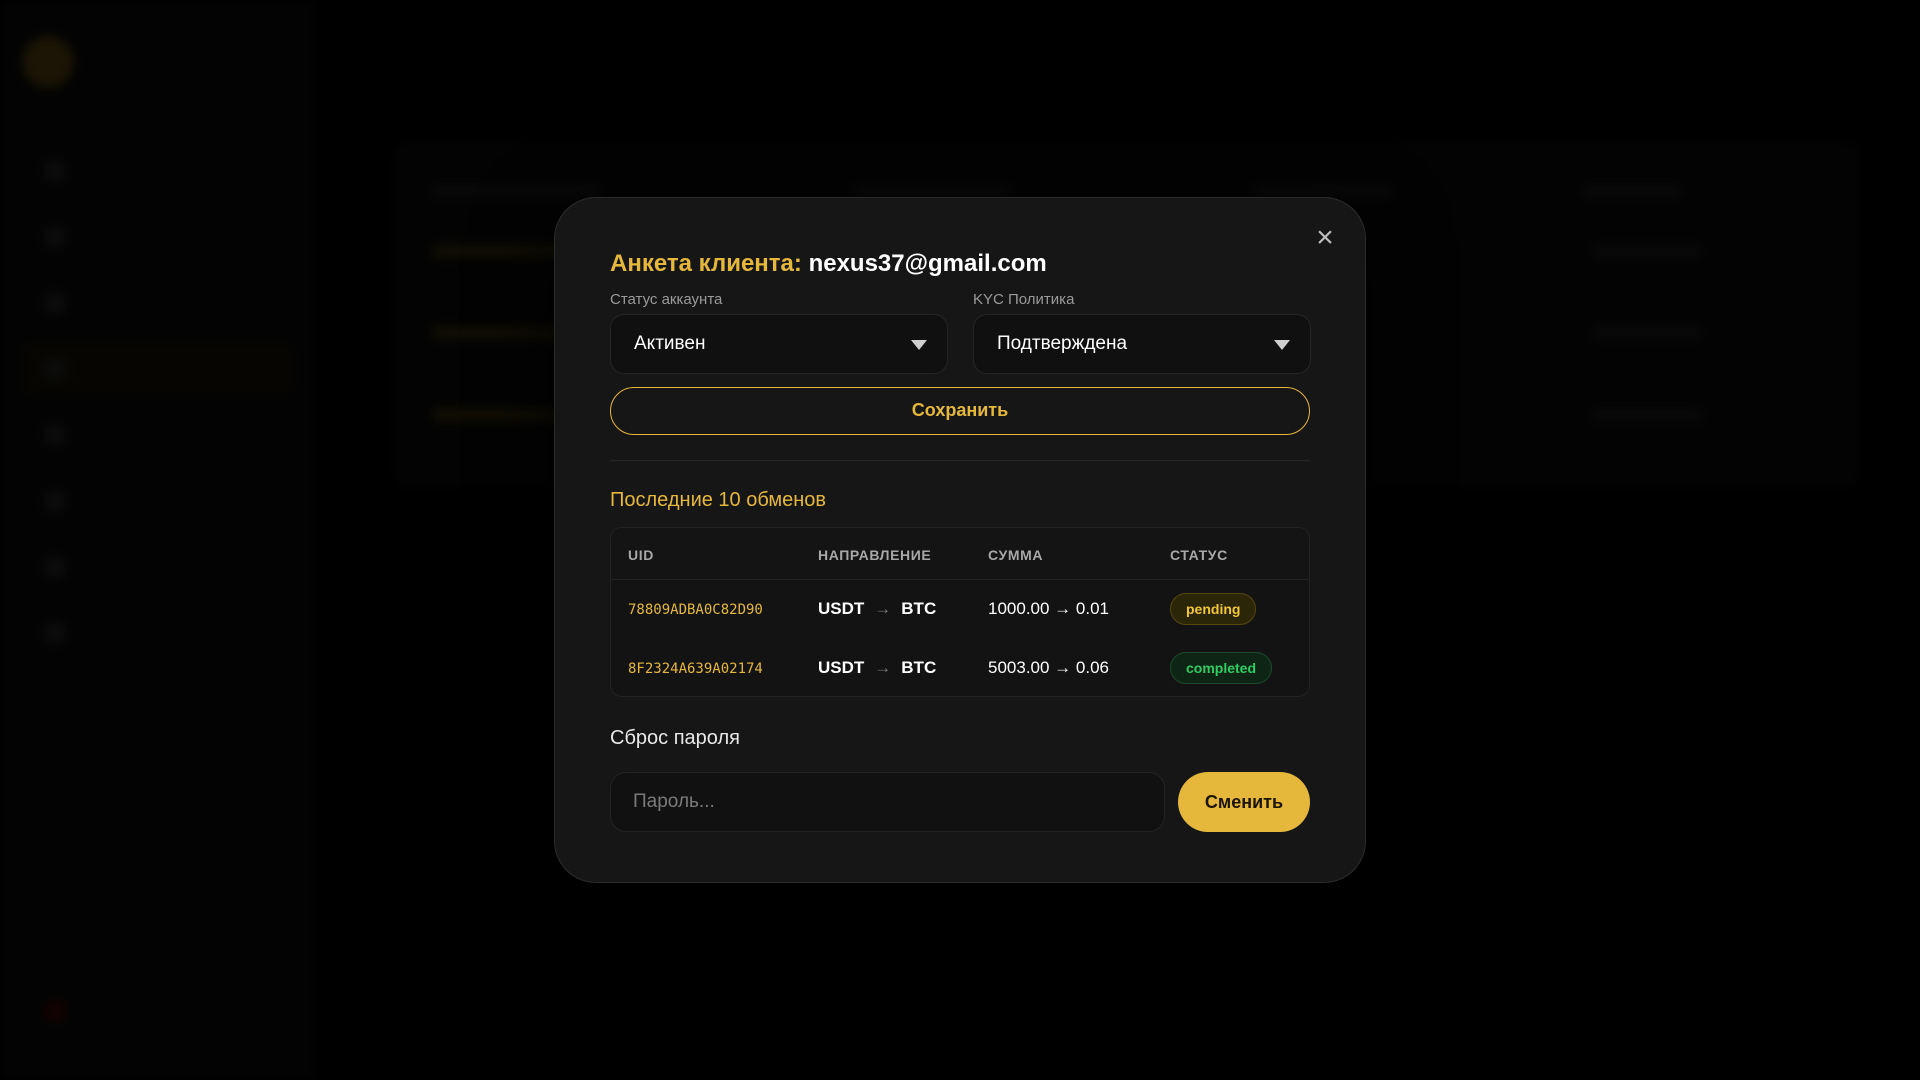 Image resolution: width=1920 pixels, height=1080 pixels. I want to click on column-uid: UID, so click(641, 555).